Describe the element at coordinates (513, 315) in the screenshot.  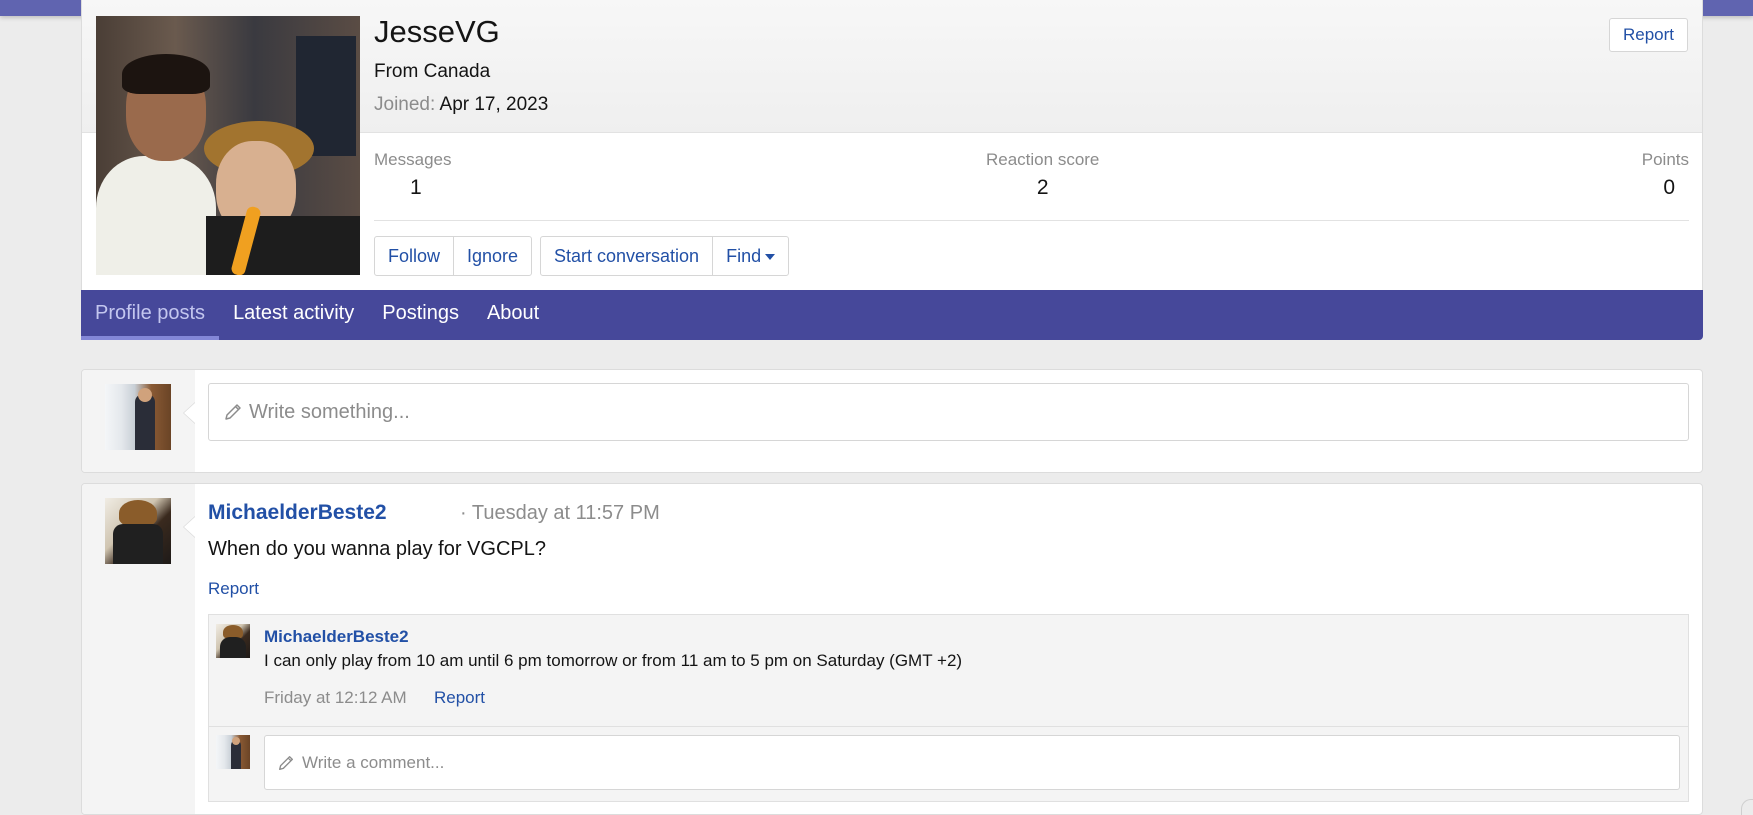
I see `tab-about: About` at that location.